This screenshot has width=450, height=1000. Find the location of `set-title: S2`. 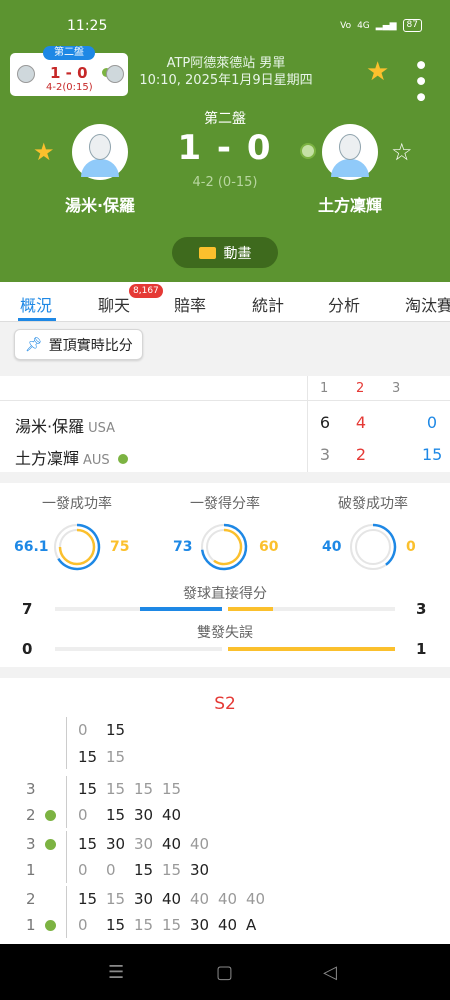

set-title: S2 is located at coordinates (225, 704).